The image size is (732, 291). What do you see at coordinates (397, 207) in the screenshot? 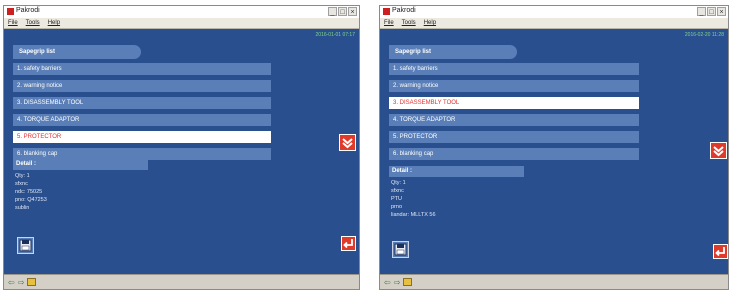
I see `detail-line: prno` at bounding box center [397, 207].